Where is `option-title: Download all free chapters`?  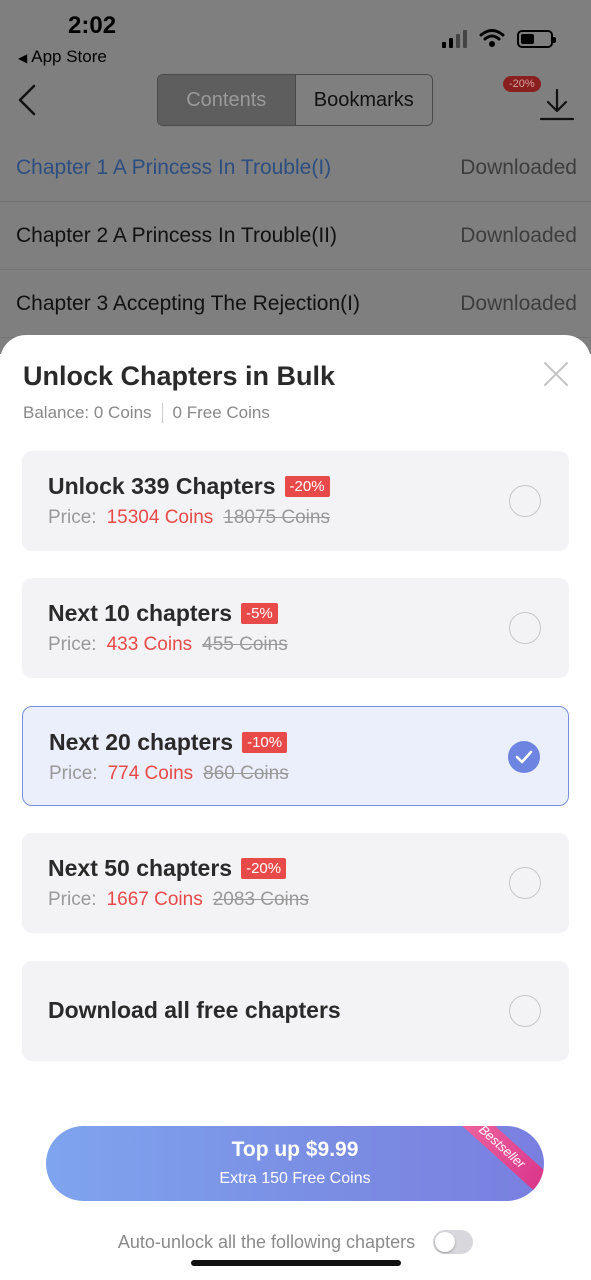 option-title: Download all free chapters is located at coordinates (194, 1010).